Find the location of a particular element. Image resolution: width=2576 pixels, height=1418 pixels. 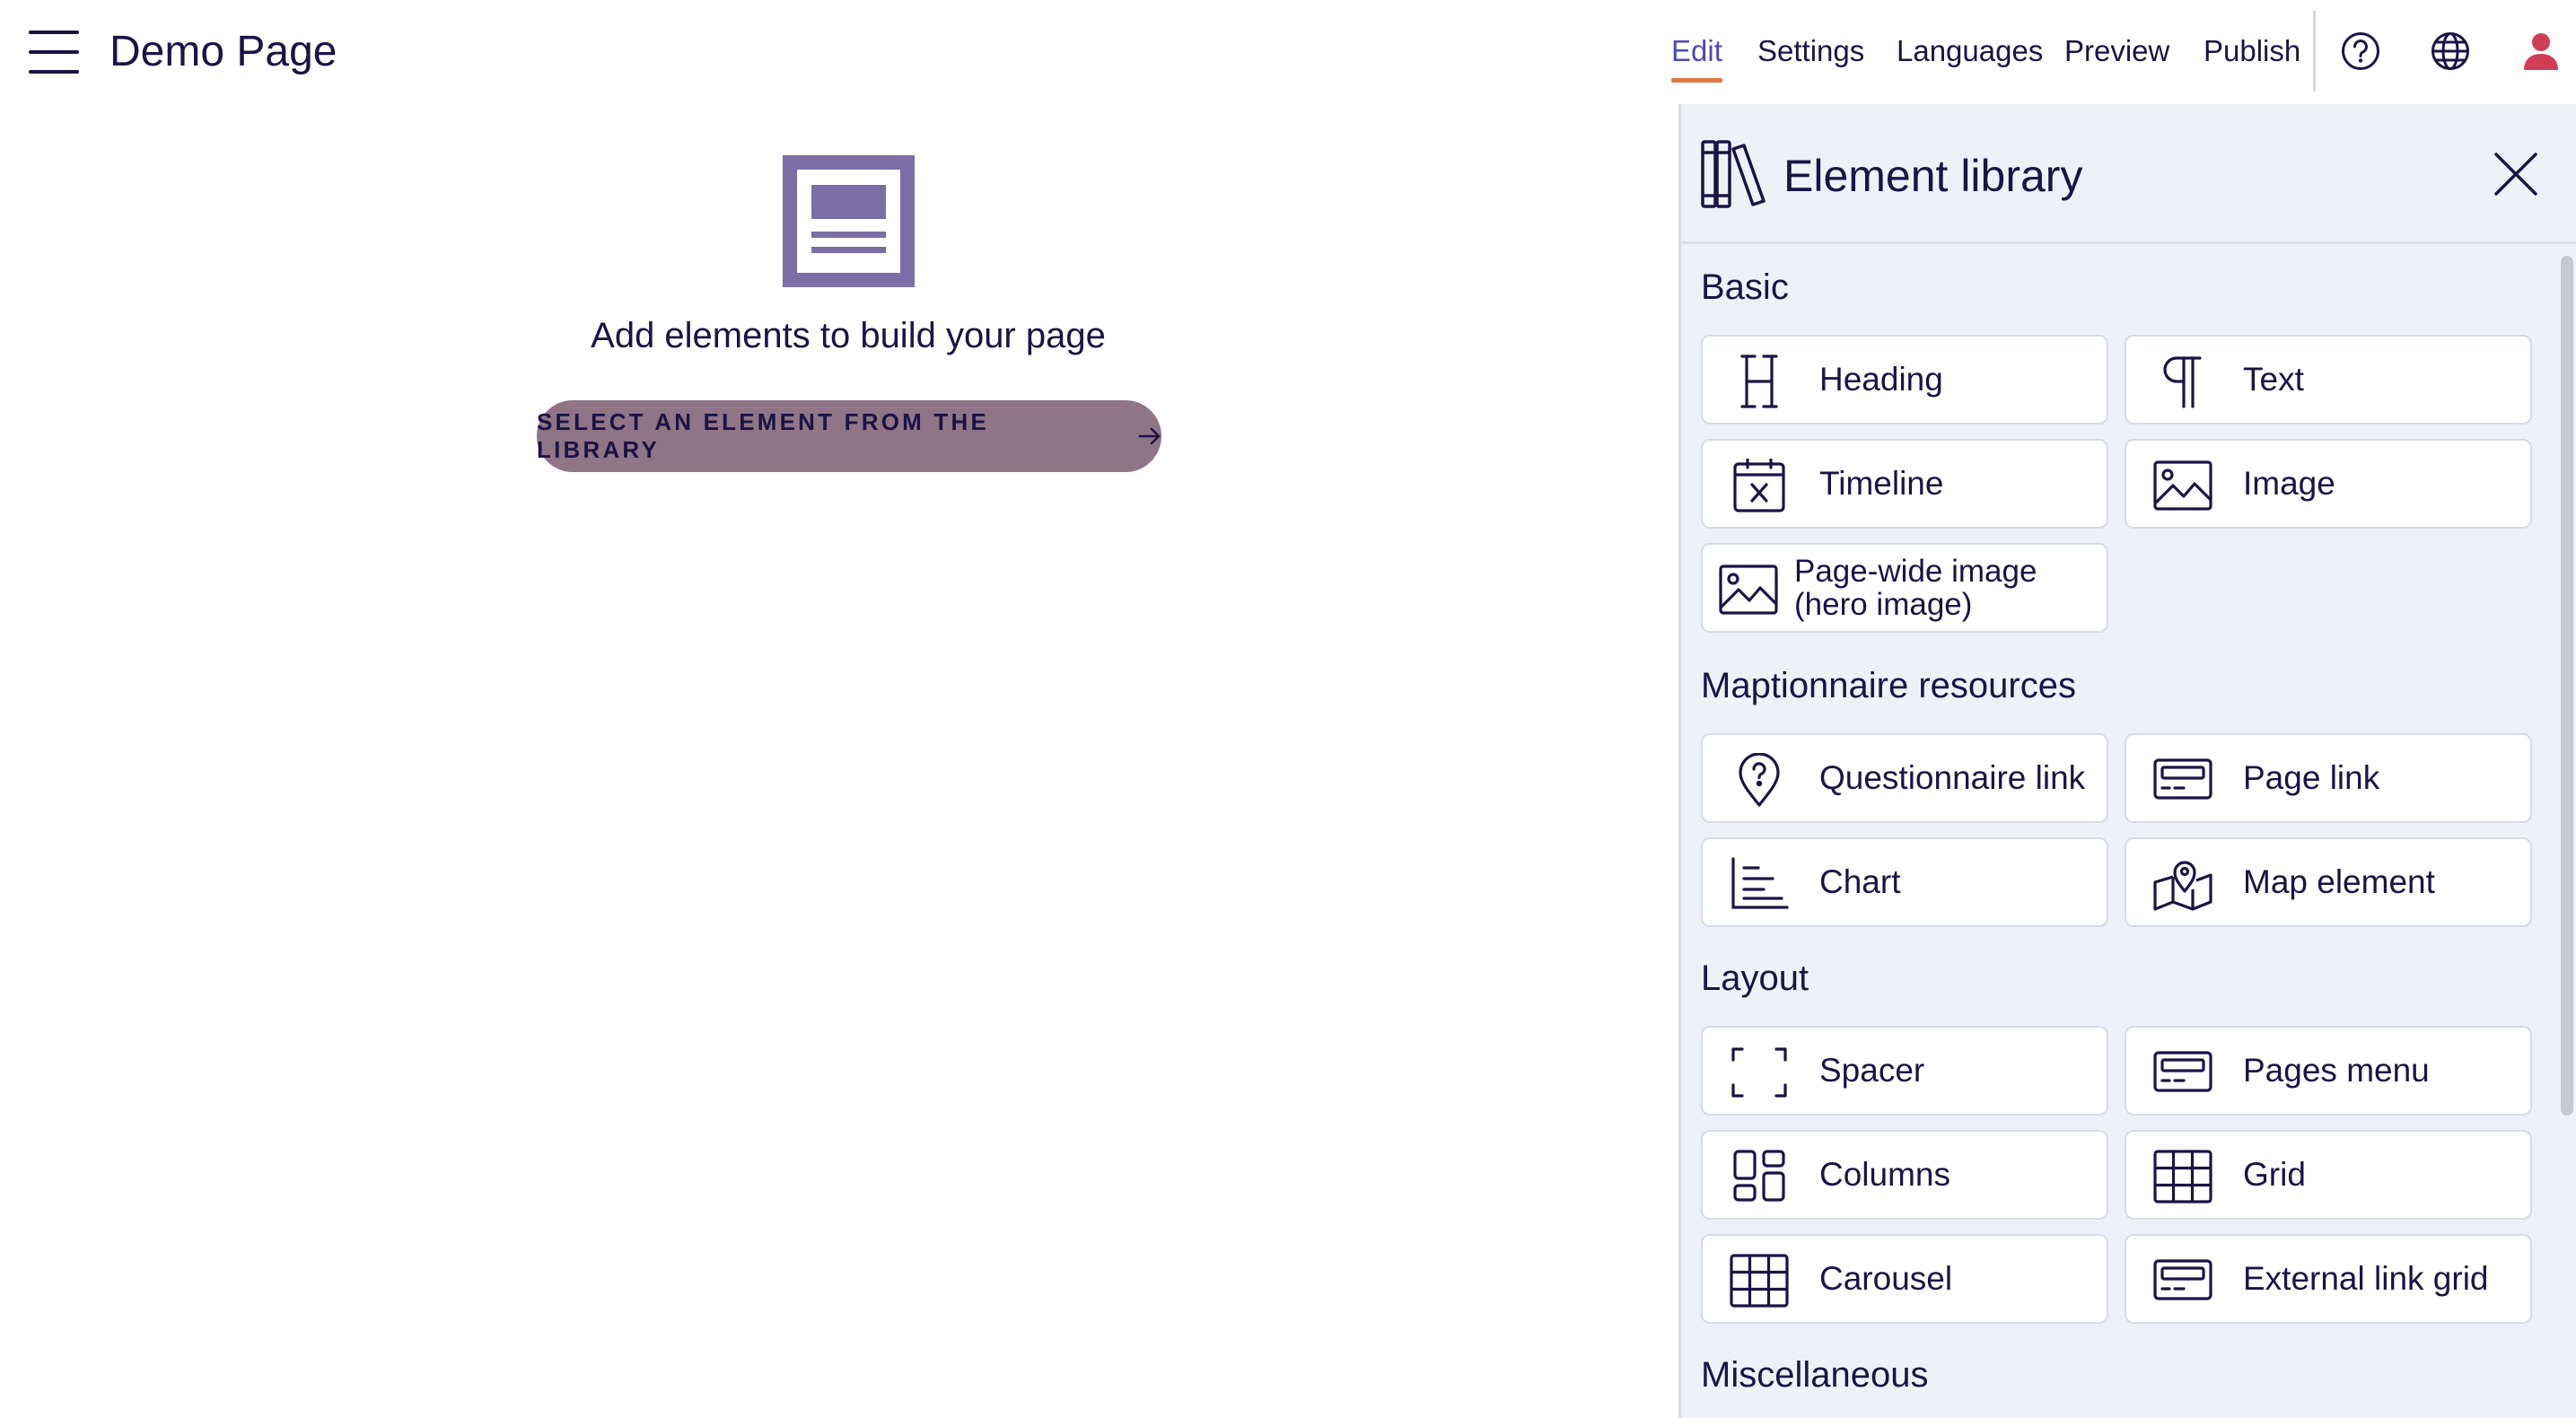

map-pin-icon is located at coordinates (2182, 884).